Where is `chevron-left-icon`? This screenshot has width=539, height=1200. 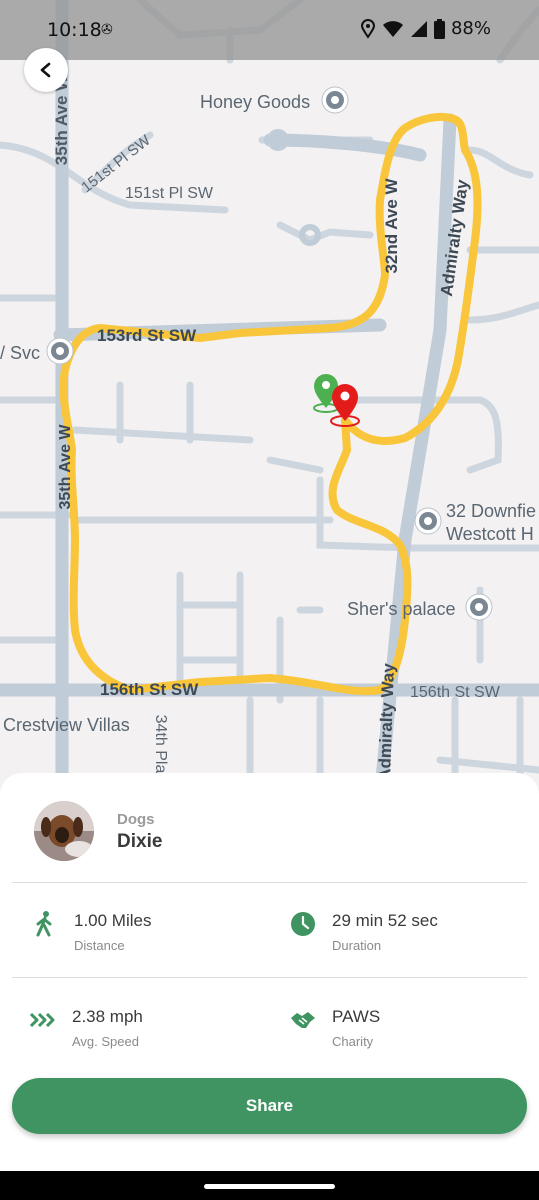
chevron-left-icon is located at coordinates (45, 70).